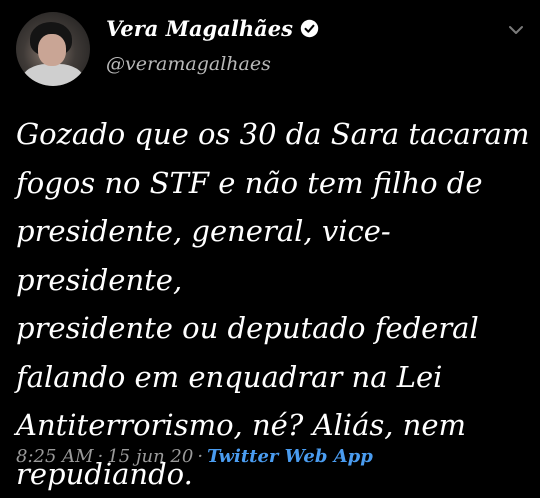  What do you see at coordinates (290, 456) in the screenshot?
I see `tweet-source-app: Twitter Web App` at bounding box center [290, 456].